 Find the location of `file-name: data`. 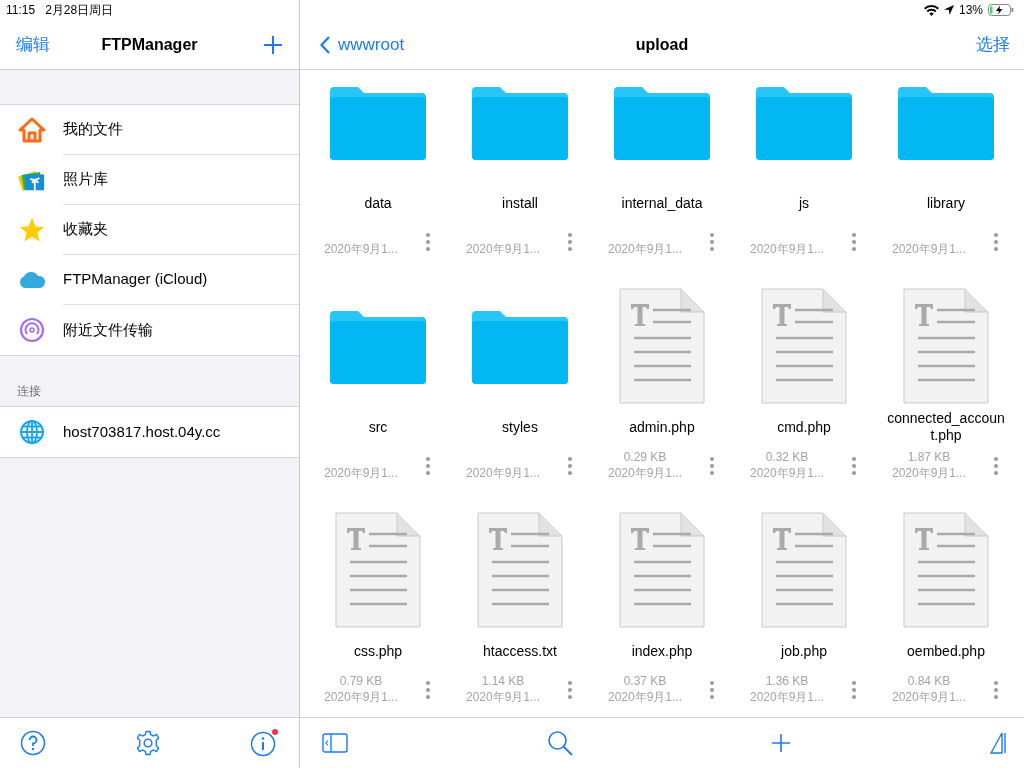

file-name: data is located at coordinates (378, 203).